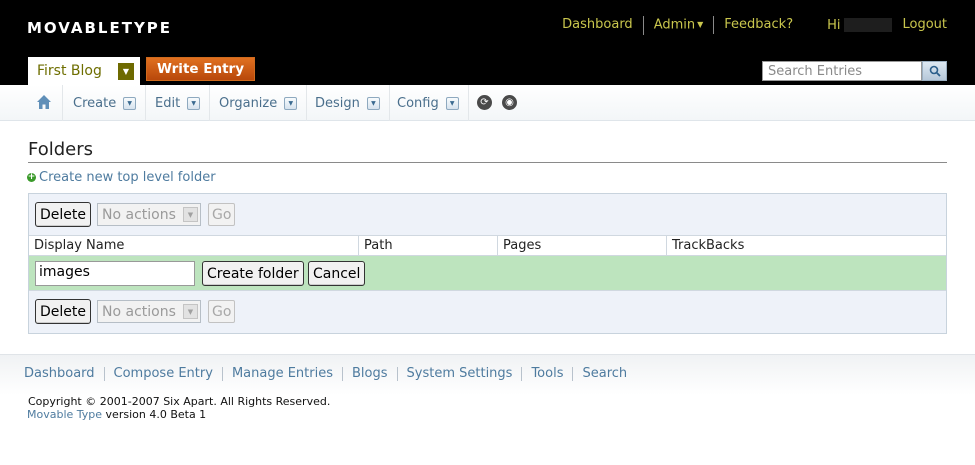 This screenshot has width=975, height=465. Describe the element at coordinates (604, 374) in the screenshot. I see `footer-link-search: Search` at that location.